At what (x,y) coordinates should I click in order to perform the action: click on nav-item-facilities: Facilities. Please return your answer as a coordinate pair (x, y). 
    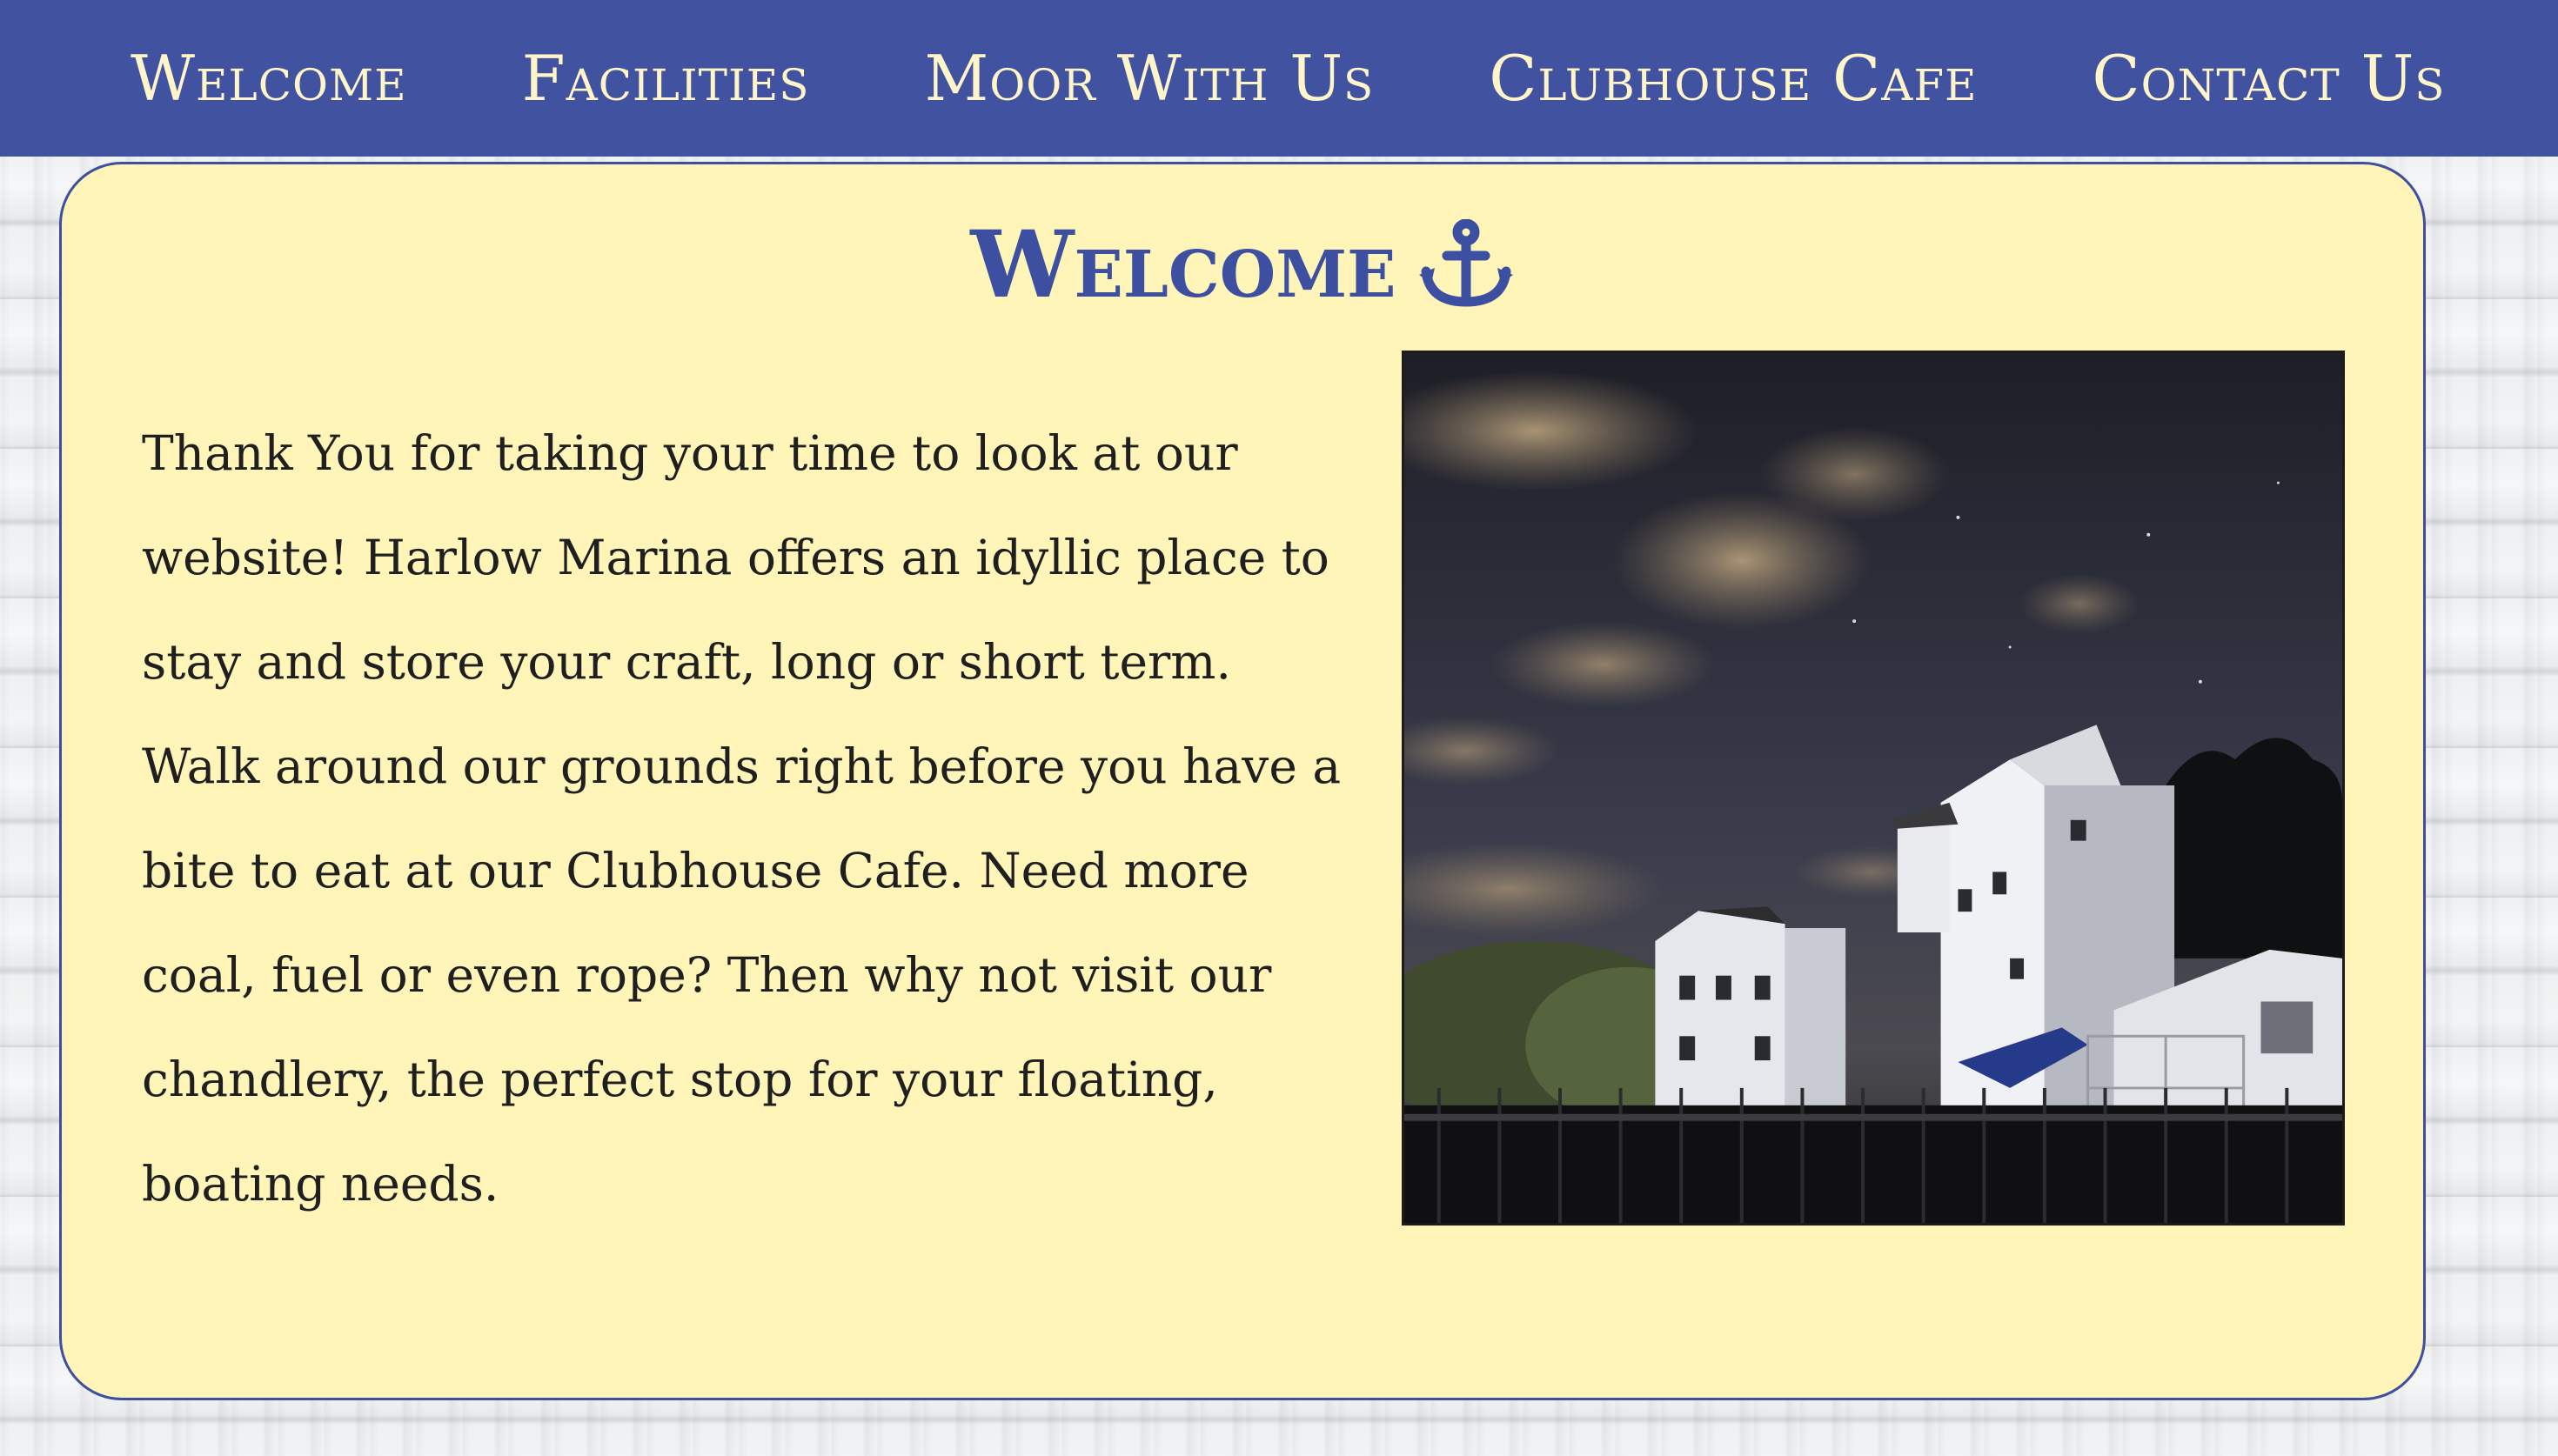
    Looking at the image, I should click on (666, 78).